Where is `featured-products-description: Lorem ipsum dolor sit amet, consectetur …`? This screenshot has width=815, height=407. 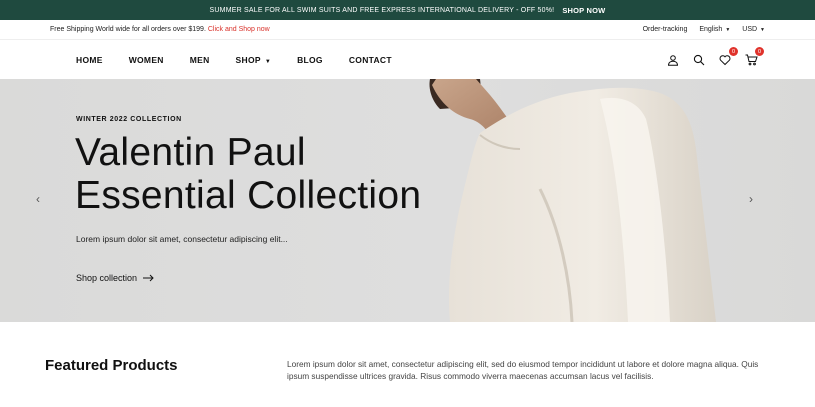
featured-products-description: Lorem ipsum dolor sit amet, consectetur … is located at coordinates (523, 370).